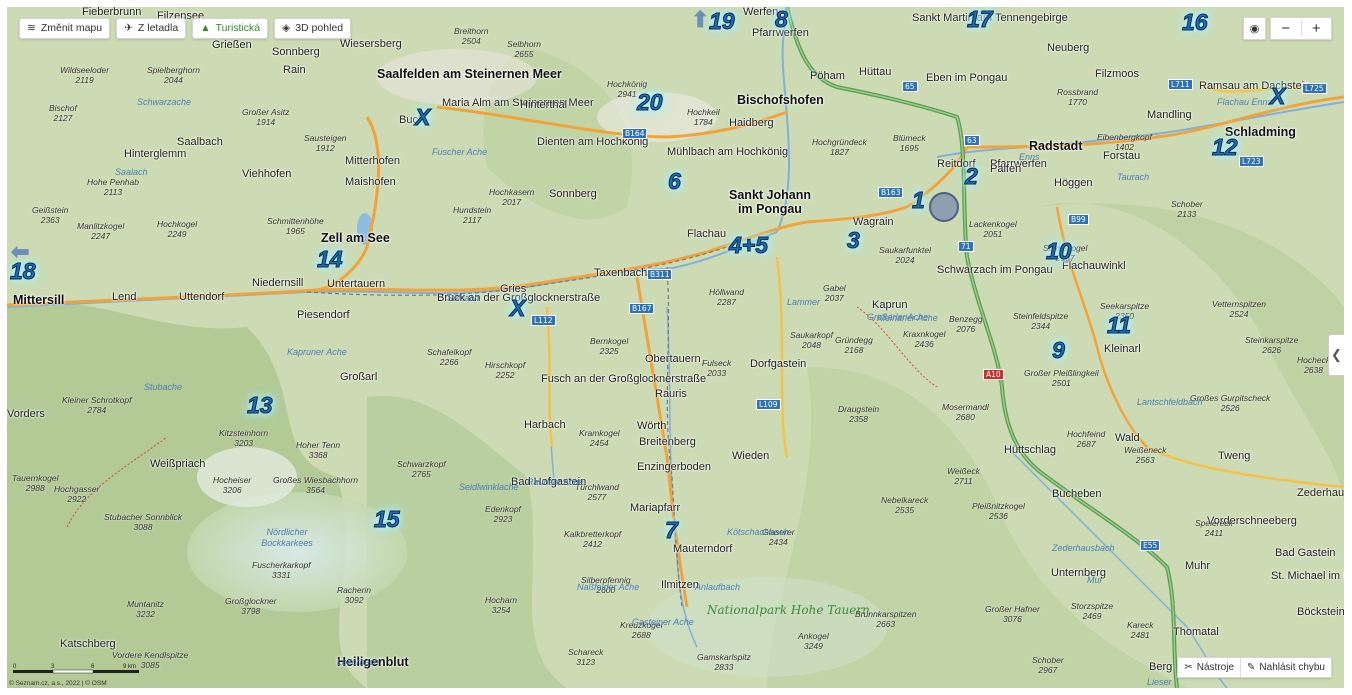  Describe the element at coordinates (995, 270) in the screenshot. I see `town-label: Schwarzach im Pongau` at that location.